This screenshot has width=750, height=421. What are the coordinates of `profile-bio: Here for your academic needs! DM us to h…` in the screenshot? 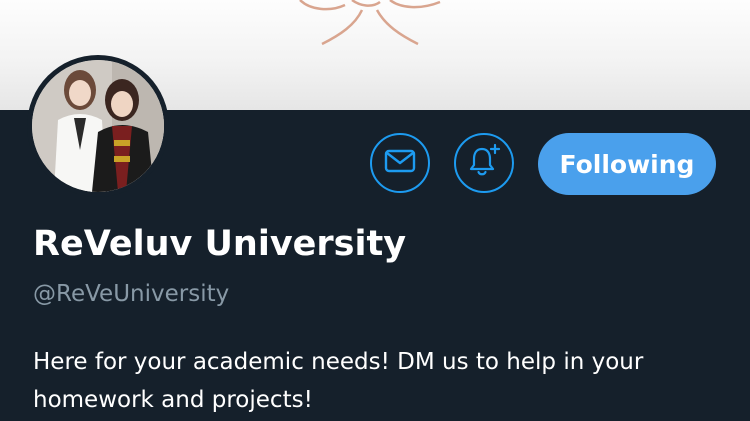 It's located at (338, 381).